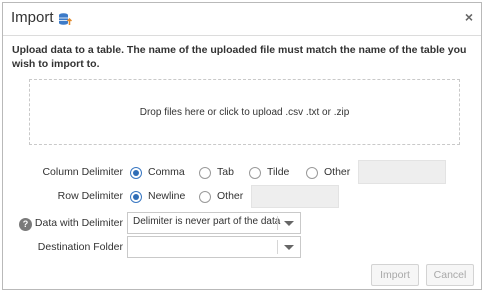  What do you see at coordinates (136, 173) in the screenshot?
I see `column-delimiter-comma-radio` at bounding box center [136, 173].